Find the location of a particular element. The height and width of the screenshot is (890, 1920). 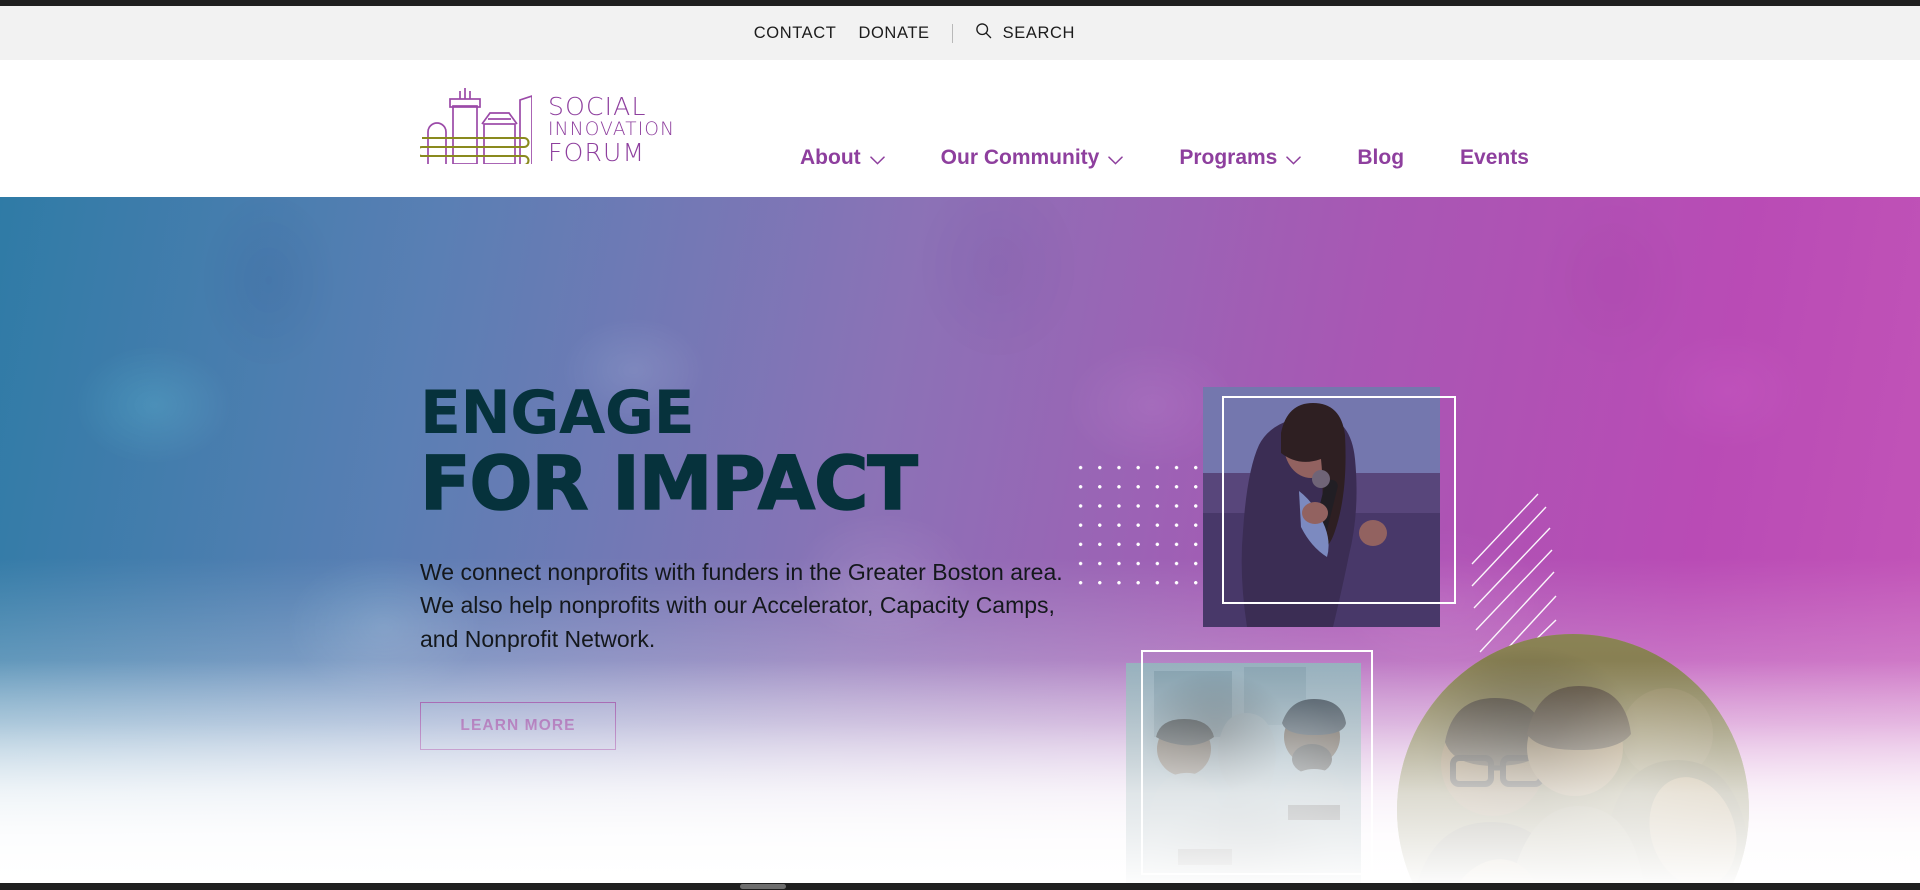

speaker-photo-tint is located at coordinates (1321, 507).